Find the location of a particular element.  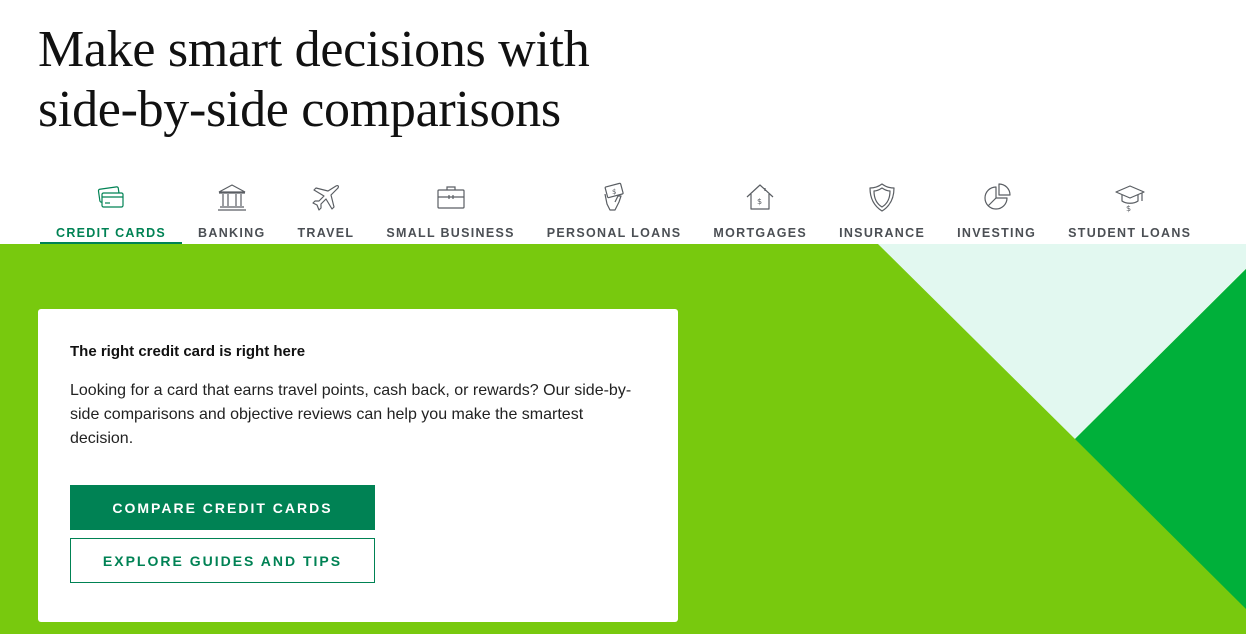

tab-insurance-label: INSURANCE is located at coordinates (882, 233).